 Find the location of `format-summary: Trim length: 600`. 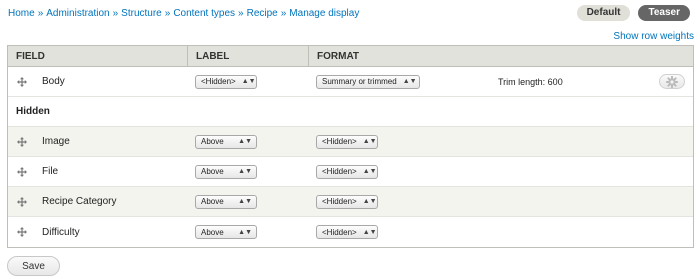

format-summary: Trim length: 600 is located at coordinates (530, 81).